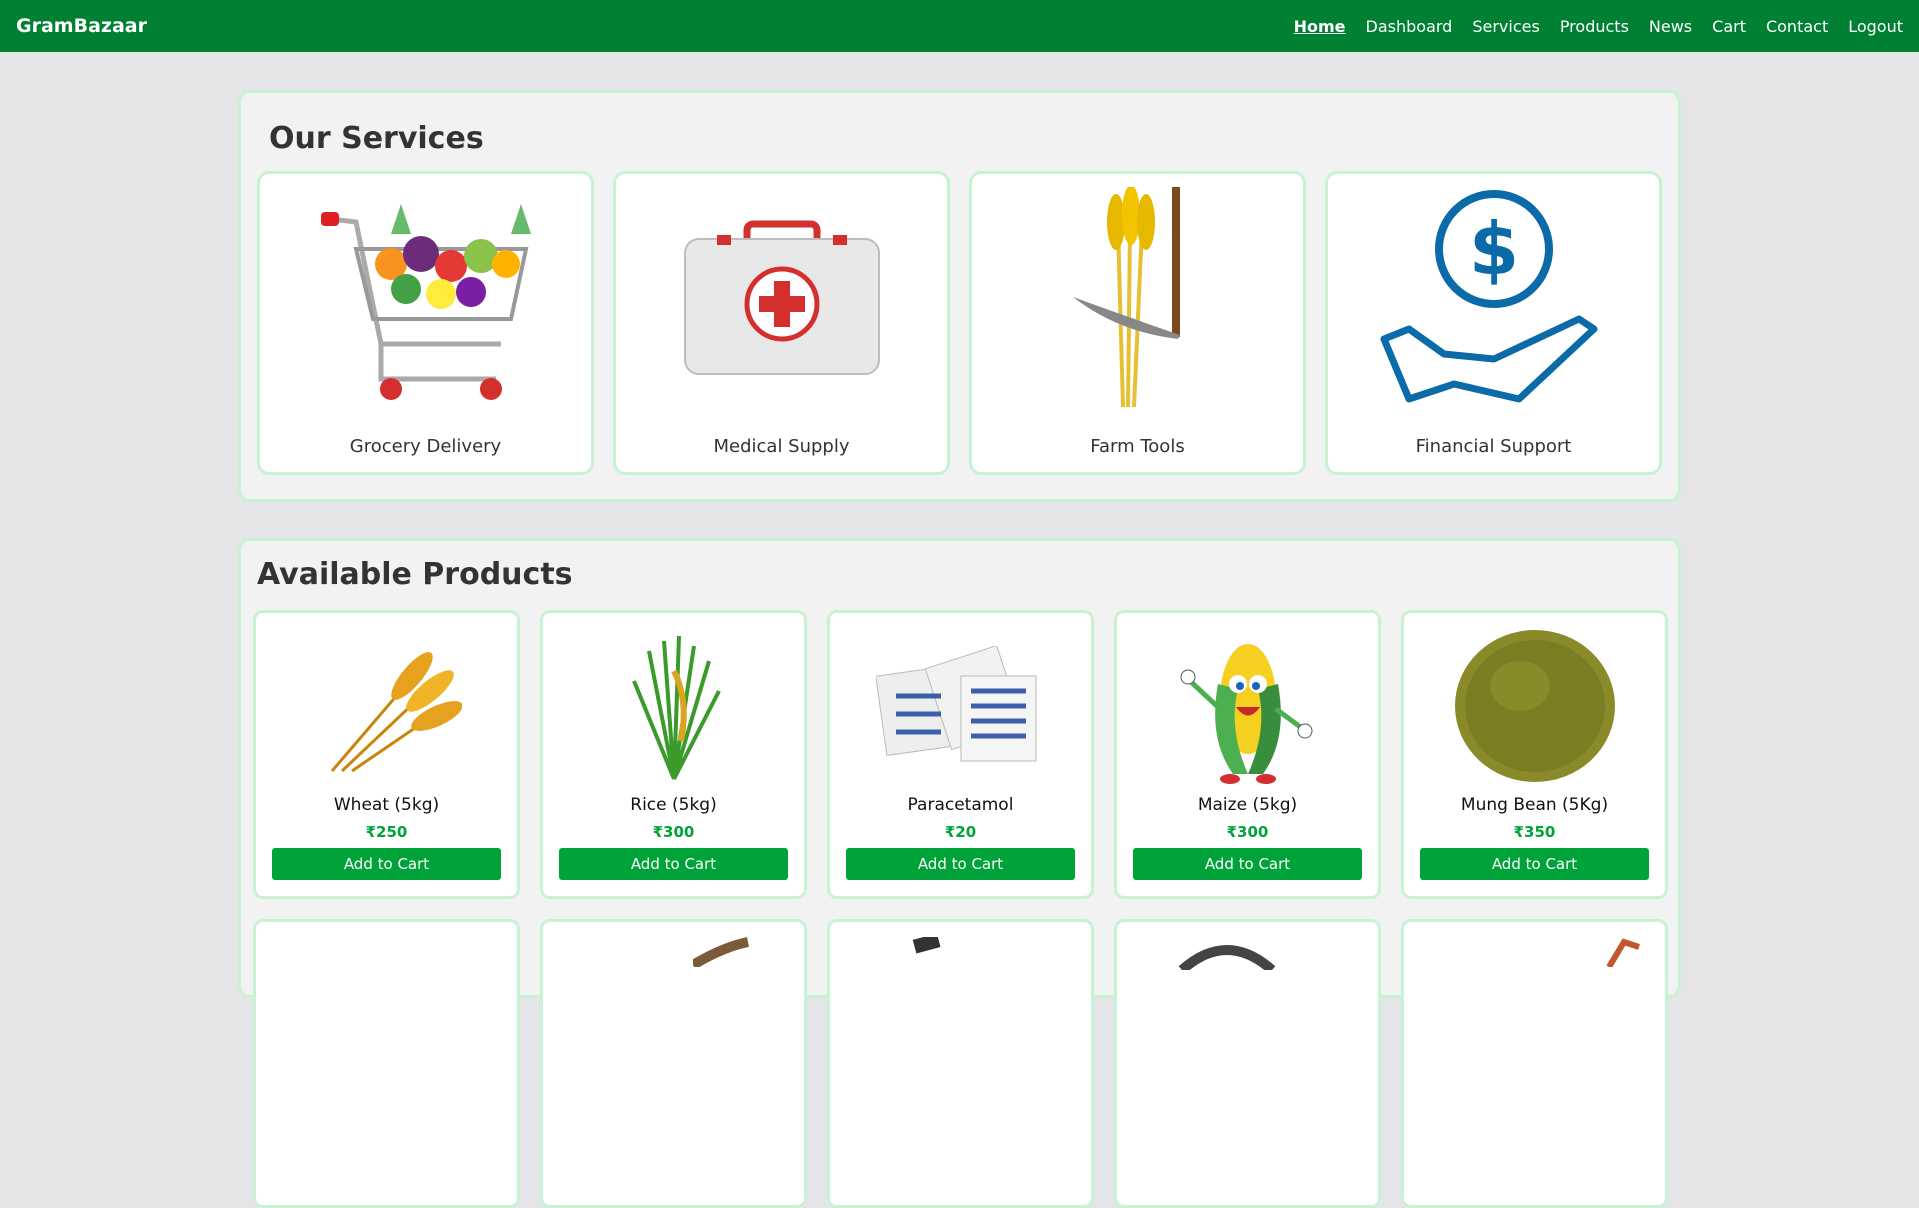  Describe the element at coordinates (960, 805) in the screenshot. I see `product-name-paracetamol: Paracetamol` at that location.